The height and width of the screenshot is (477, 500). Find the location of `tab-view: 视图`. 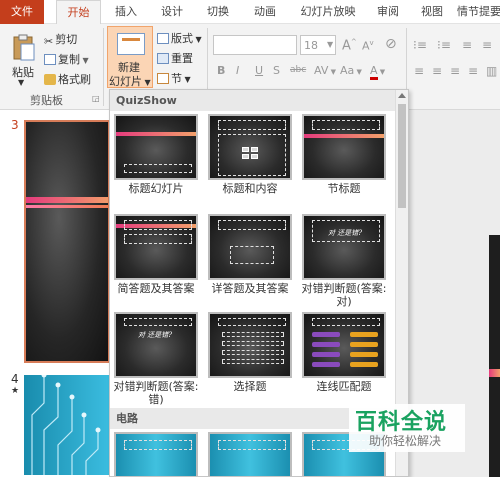

tab-view: 视图 is located at coordinates (432, 12).